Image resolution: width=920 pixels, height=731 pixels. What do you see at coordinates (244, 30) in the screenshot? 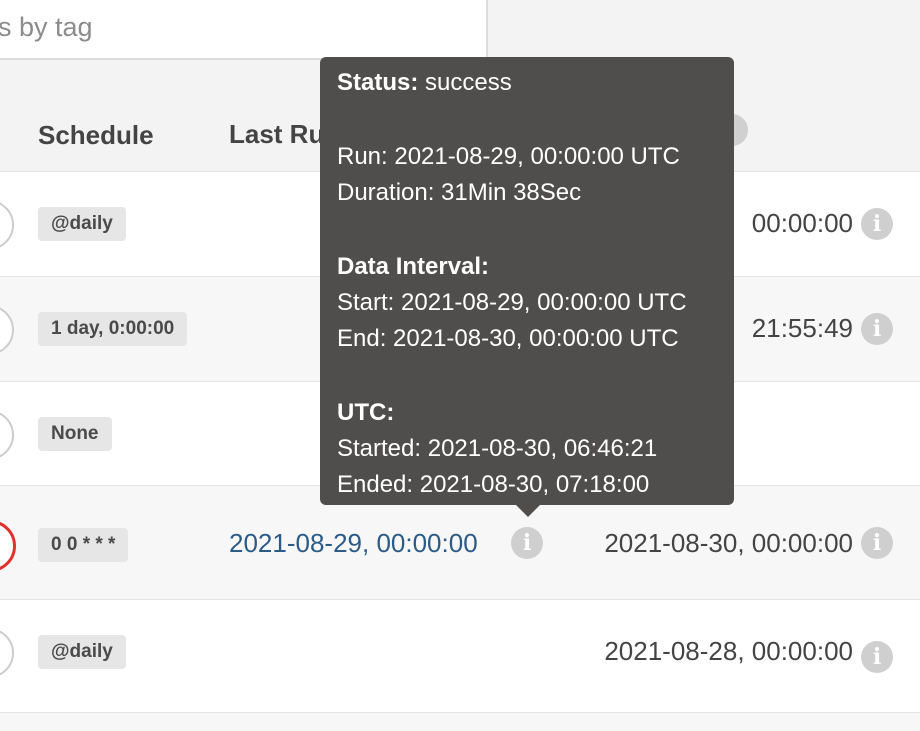
I see `search-input: s by tag` at bounding box center [244, 30].